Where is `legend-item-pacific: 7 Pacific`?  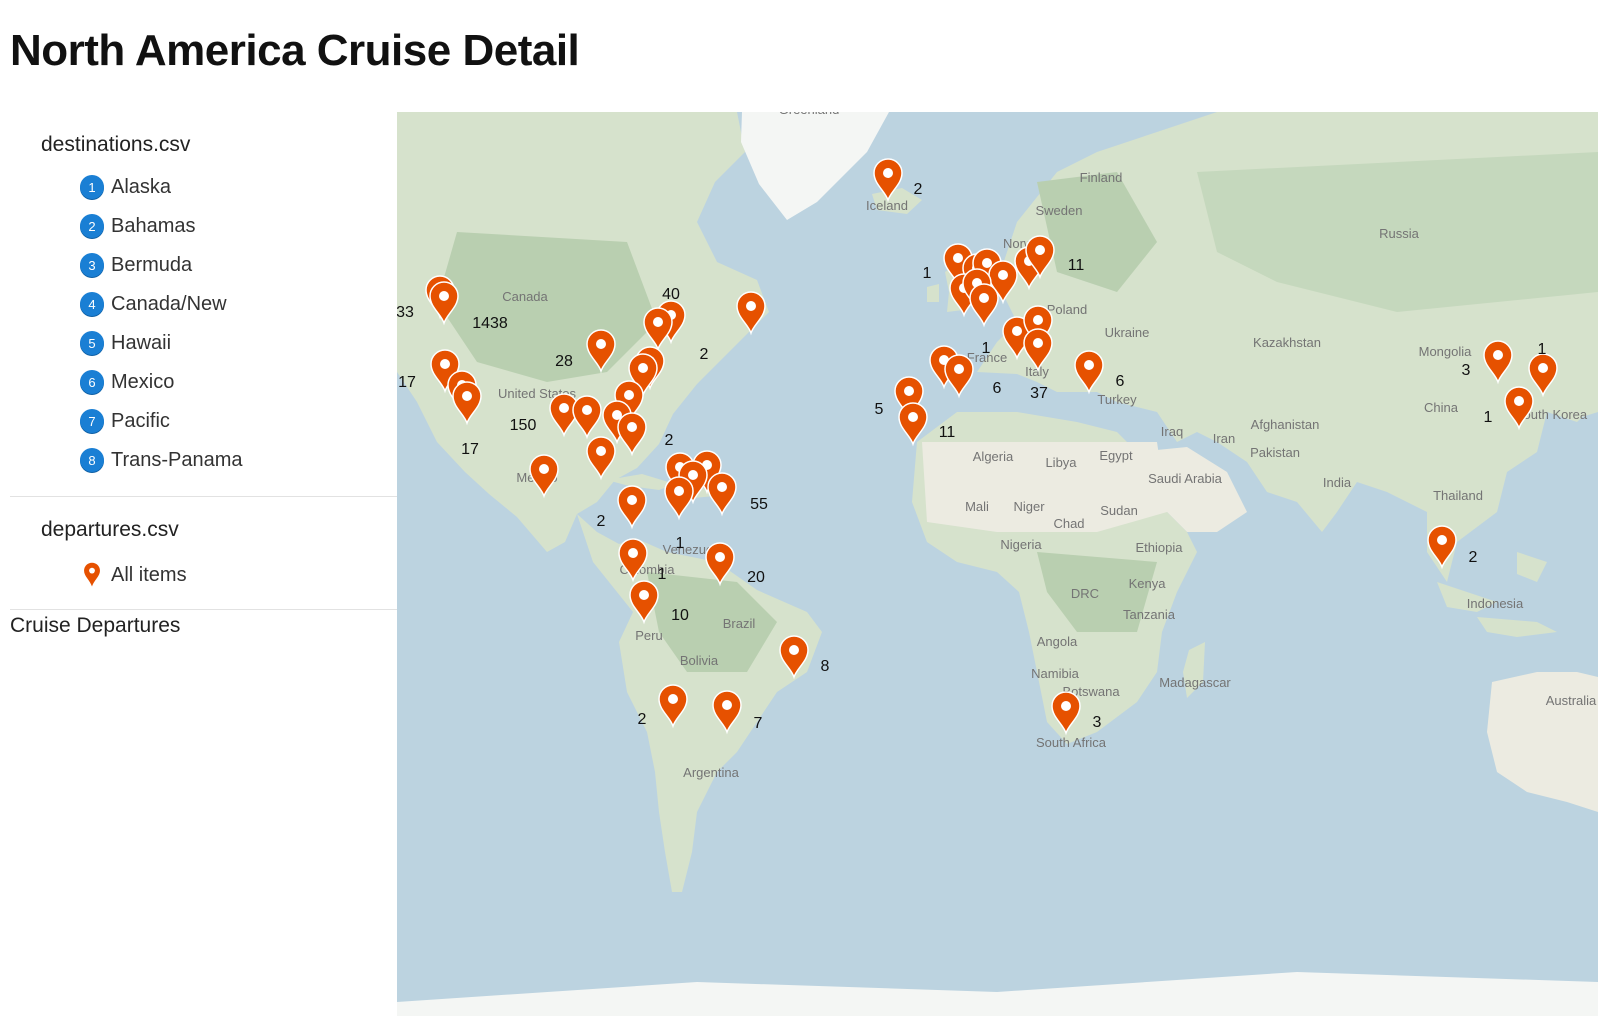 legend-item-pacific: 7 Pacific is located at coordinates (125, 421).